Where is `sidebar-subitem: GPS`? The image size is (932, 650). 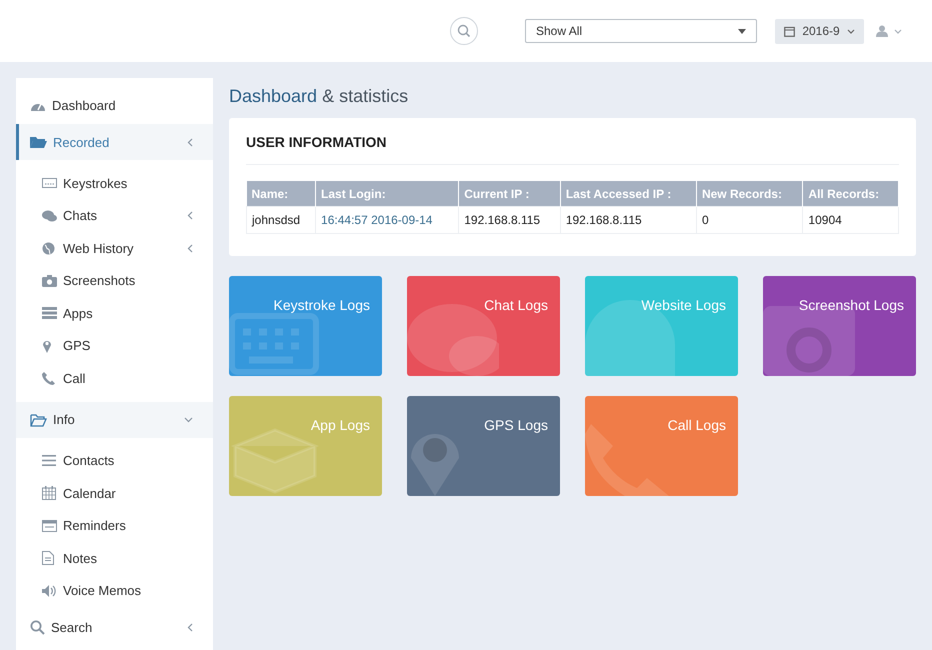
sidebar-subitem: GPS is located at coordinates (114, 346).